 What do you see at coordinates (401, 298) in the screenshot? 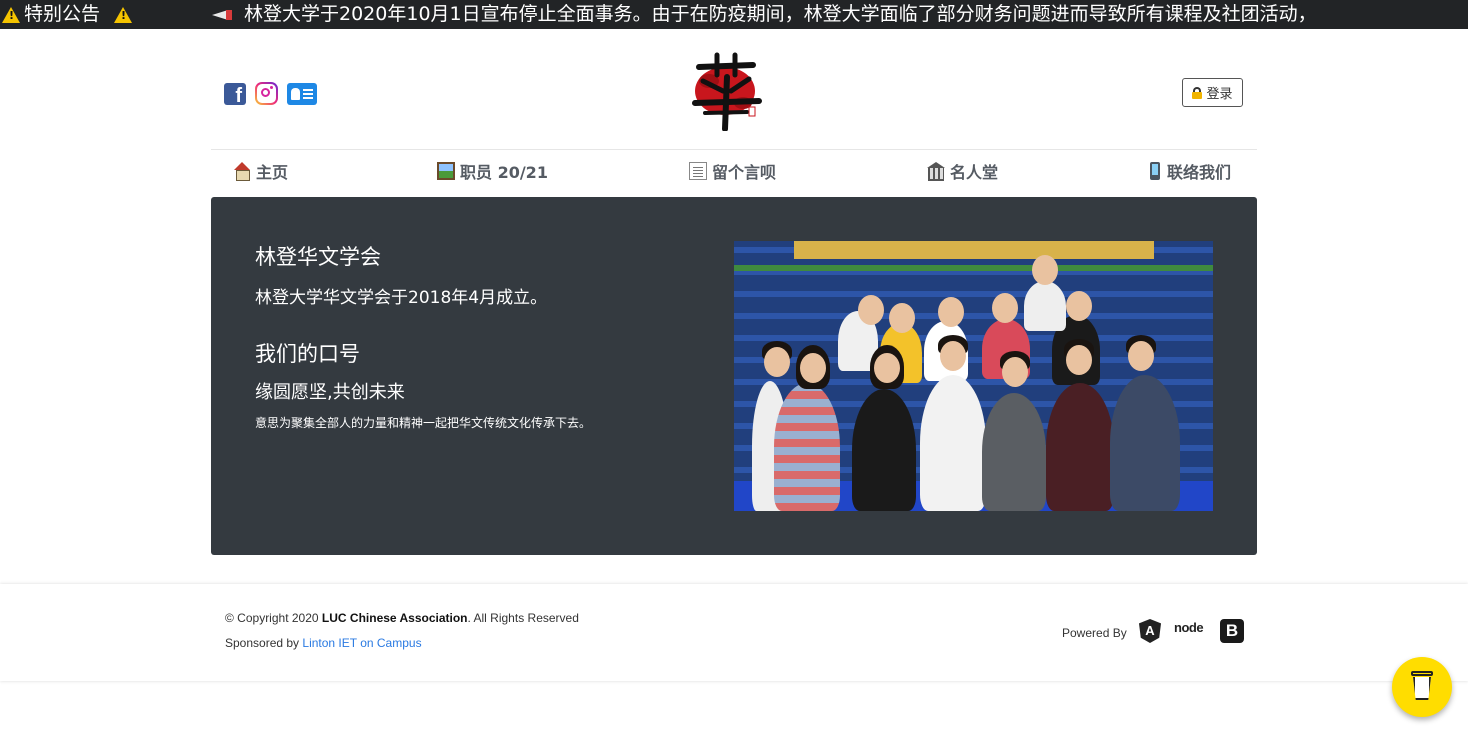
I see `hero-intro: 林登大学华文学会于2018年4月成立。` at bounding box center [401, 298].